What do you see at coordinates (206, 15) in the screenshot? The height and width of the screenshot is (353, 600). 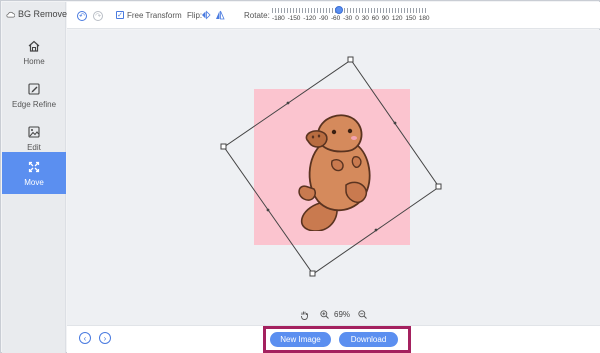 I see `flip-horizontal-icon` at bounding box center [206, 15].